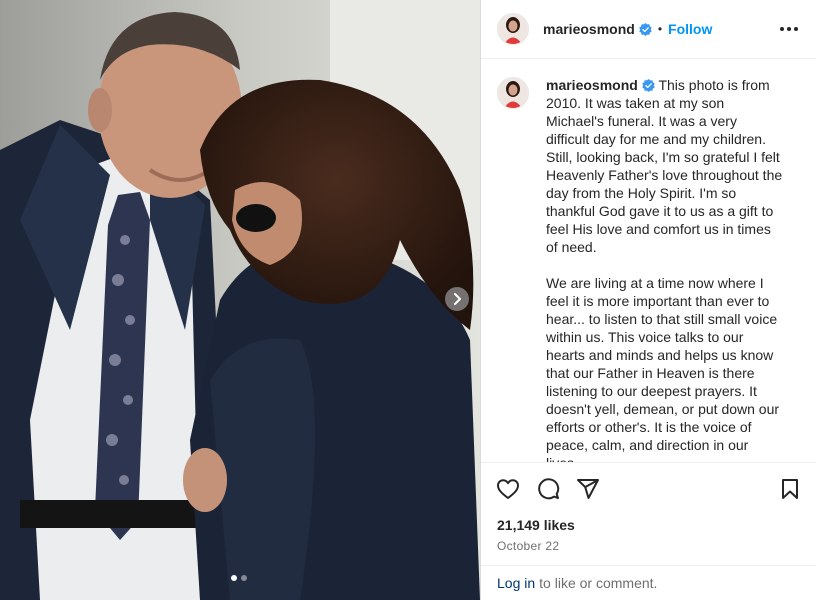 This screenshot has height=600, width=816. What do you see at coordinates (516, 583) in the screenshot?
I see `login-link: Log in` at bounding box center [516, 583].